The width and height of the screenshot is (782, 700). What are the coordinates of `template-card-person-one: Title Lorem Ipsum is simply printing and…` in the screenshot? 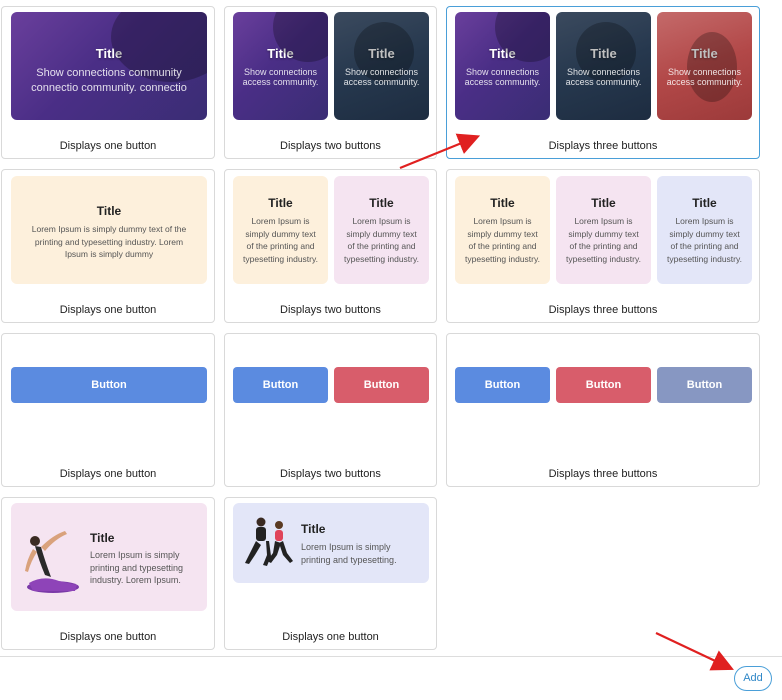 It's located at (108, 573).